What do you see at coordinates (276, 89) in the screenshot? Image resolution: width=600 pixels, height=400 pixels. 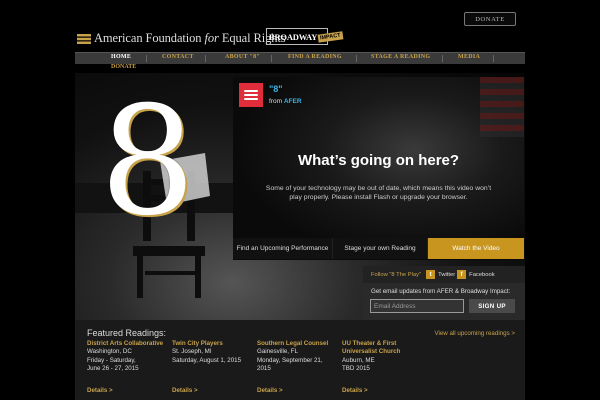 I see `video-title: "8"` at bounding box center [276, 89].